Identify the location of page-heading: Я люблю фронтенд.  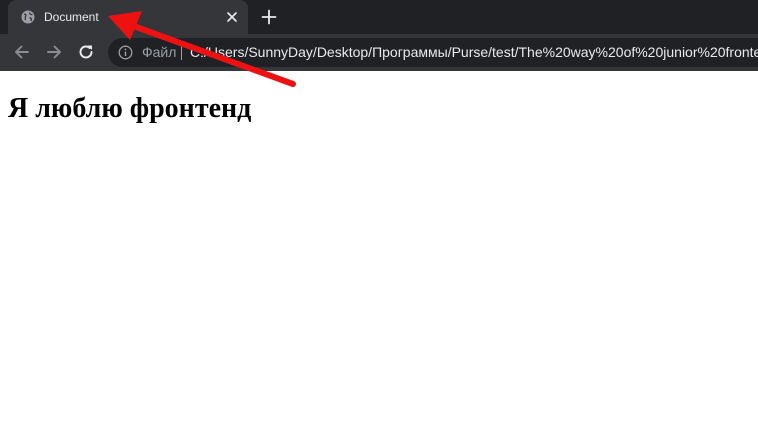
(130, 108).